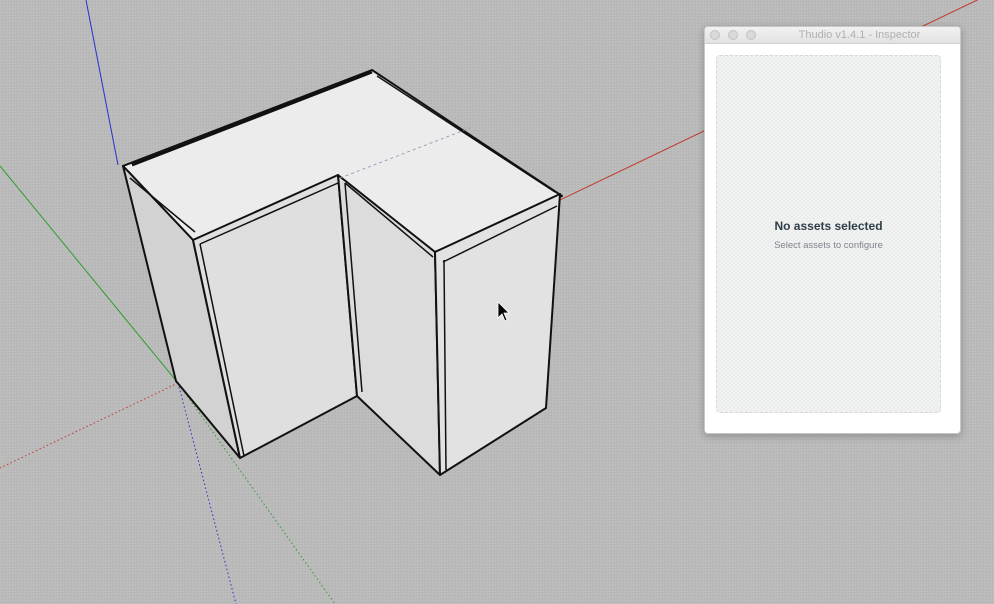 The height and width of the screenshot is (604, 994). I want to click on minimize-icon, so click(733, 35).